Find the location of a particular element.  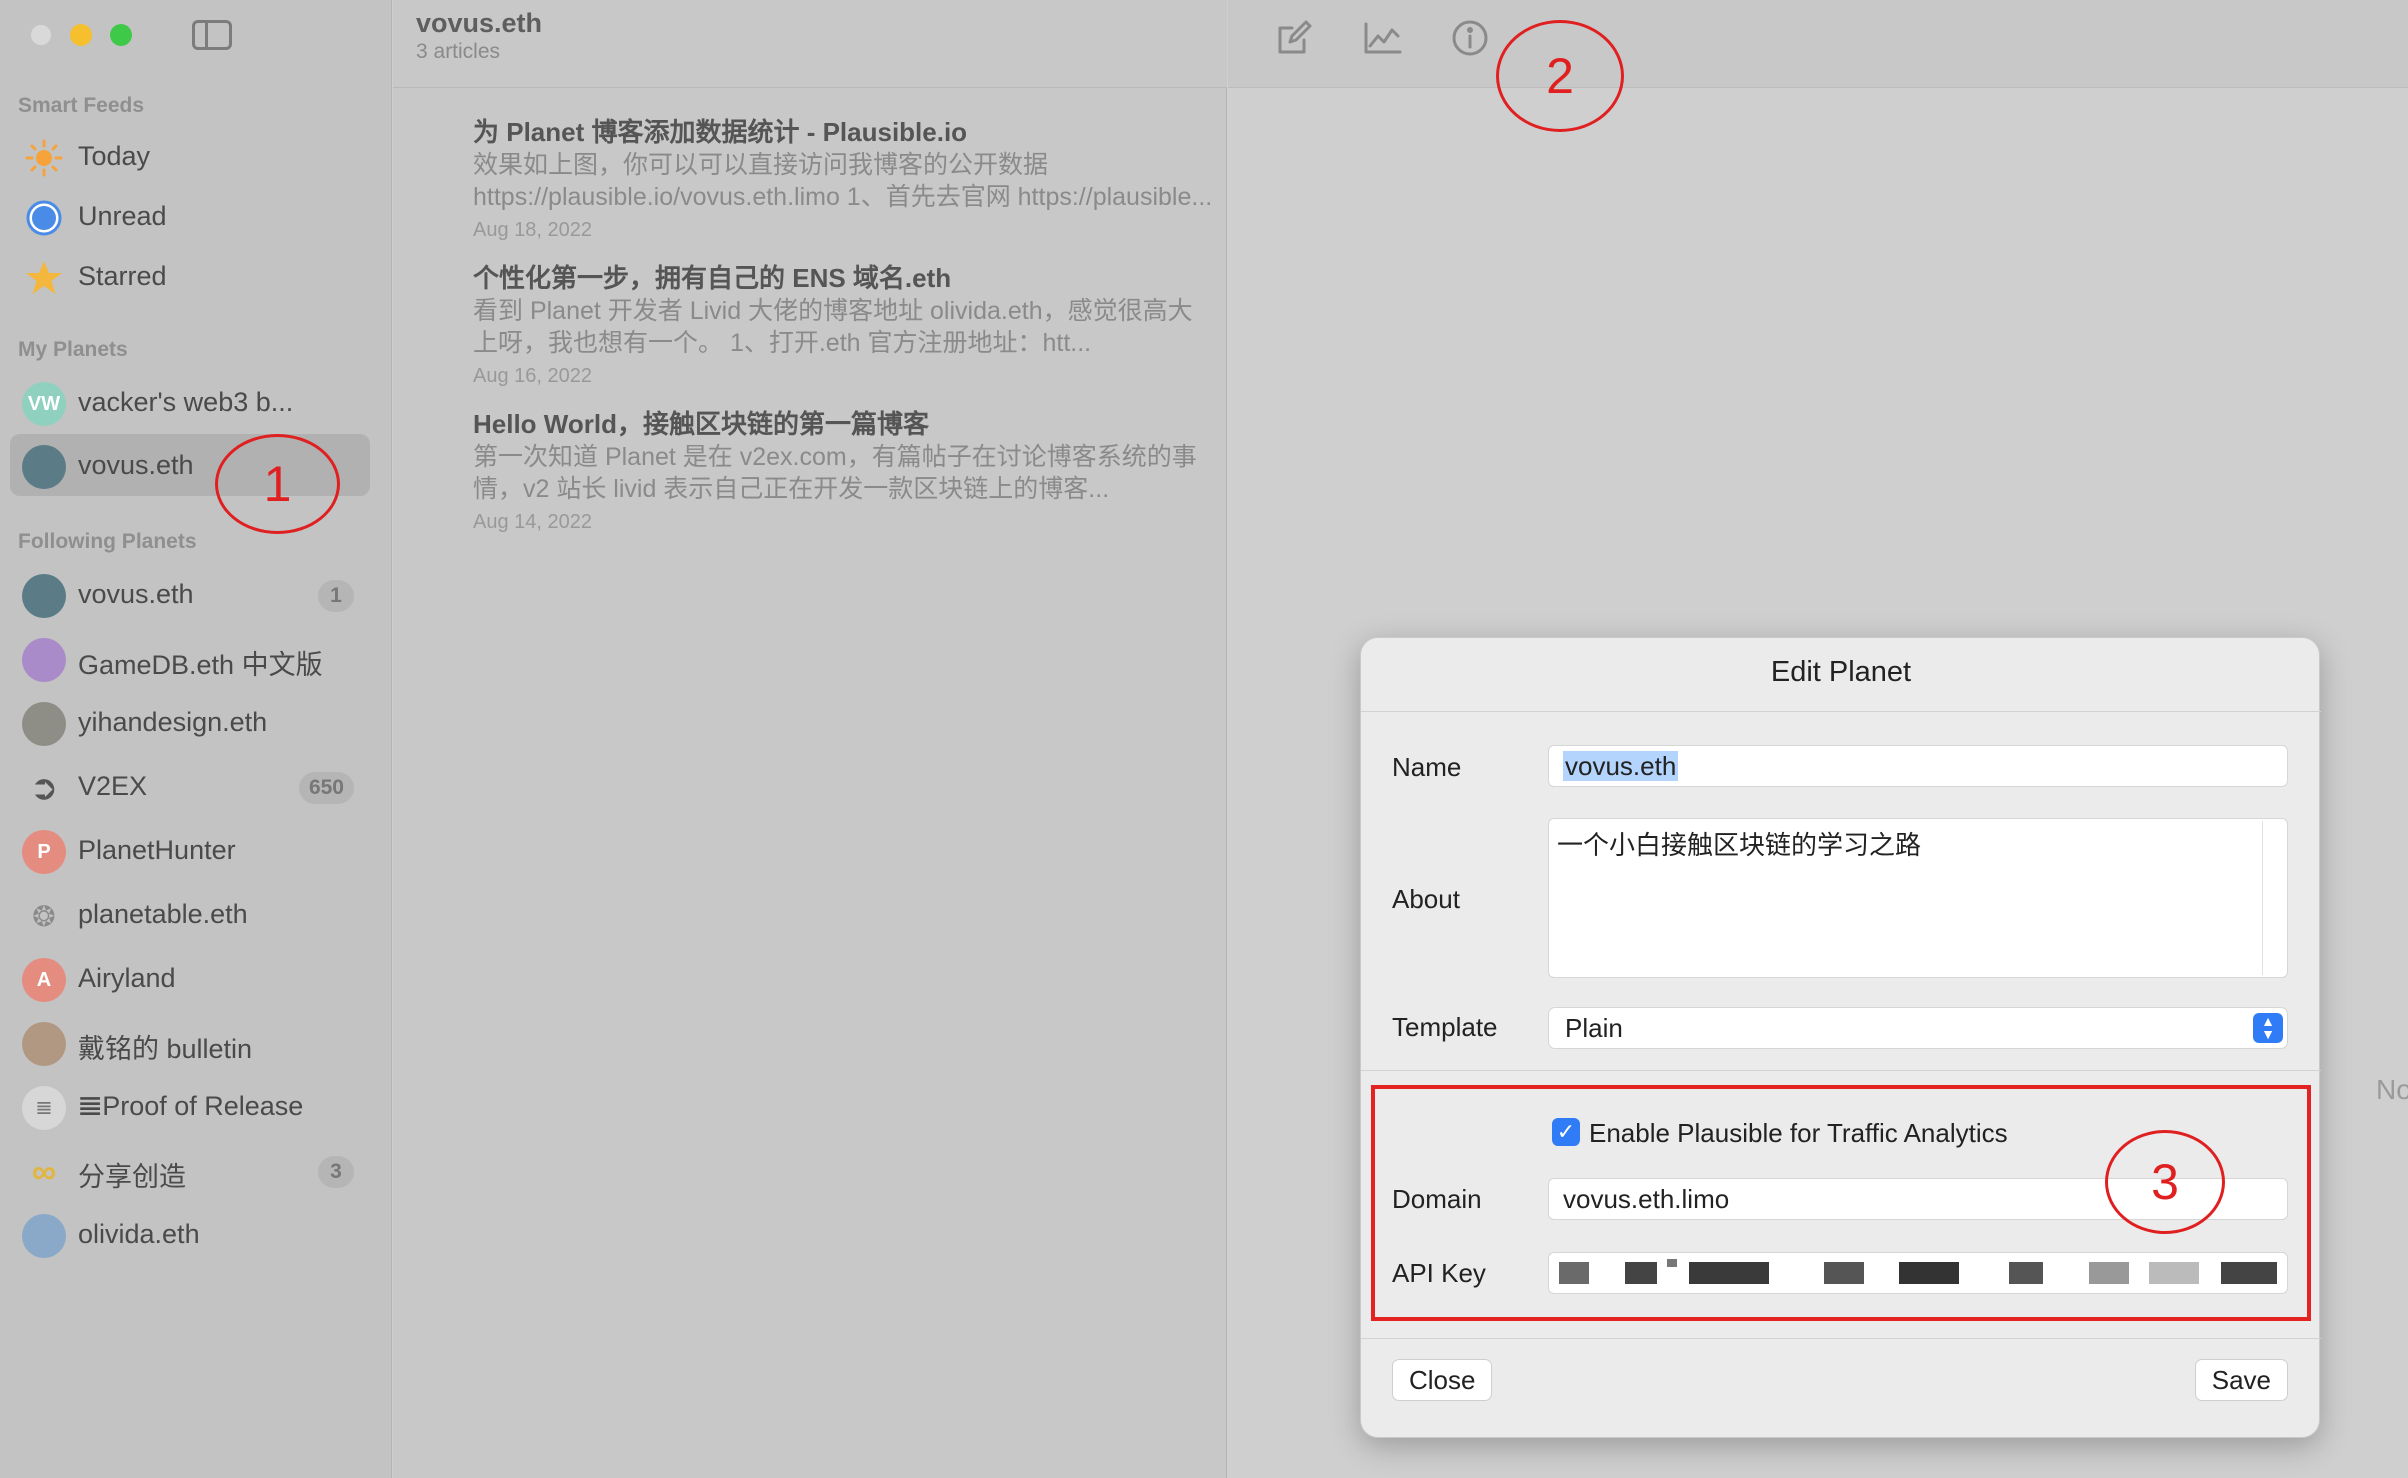

sidebar-item-label: Today is located at coordinates (114, 156).